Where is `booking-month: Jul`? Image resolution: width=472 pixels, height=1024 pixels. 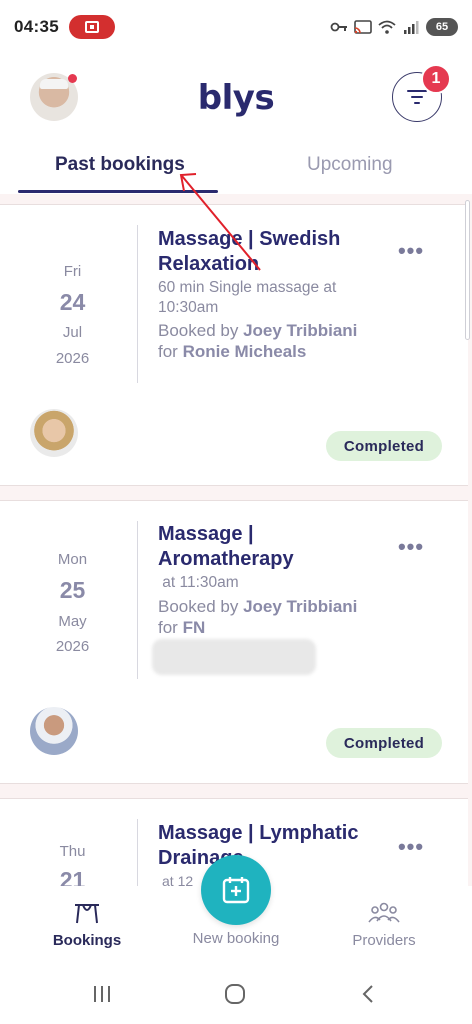
booking-month: Jul is located at coordinates (72, 332).